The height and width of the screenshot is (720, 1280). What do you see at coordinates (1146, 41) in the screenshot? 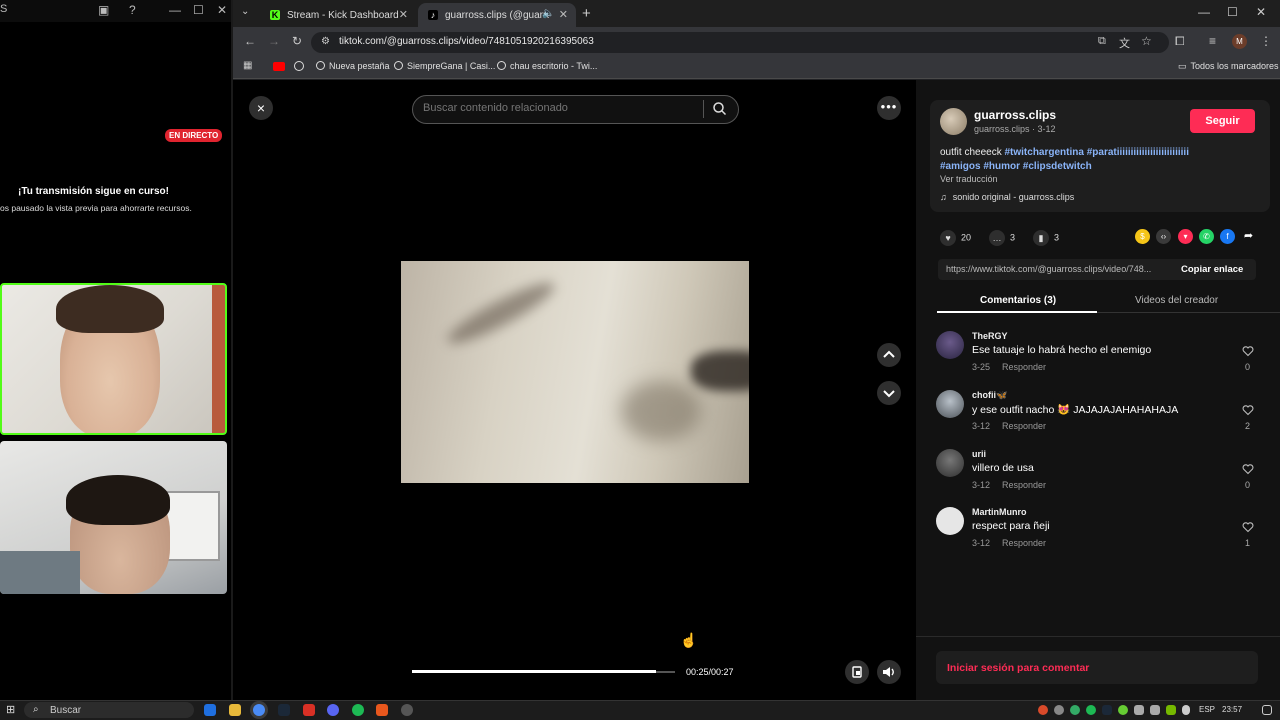
I see `bookmark-star-icon: ☆` at bounding box center [1146, 41].